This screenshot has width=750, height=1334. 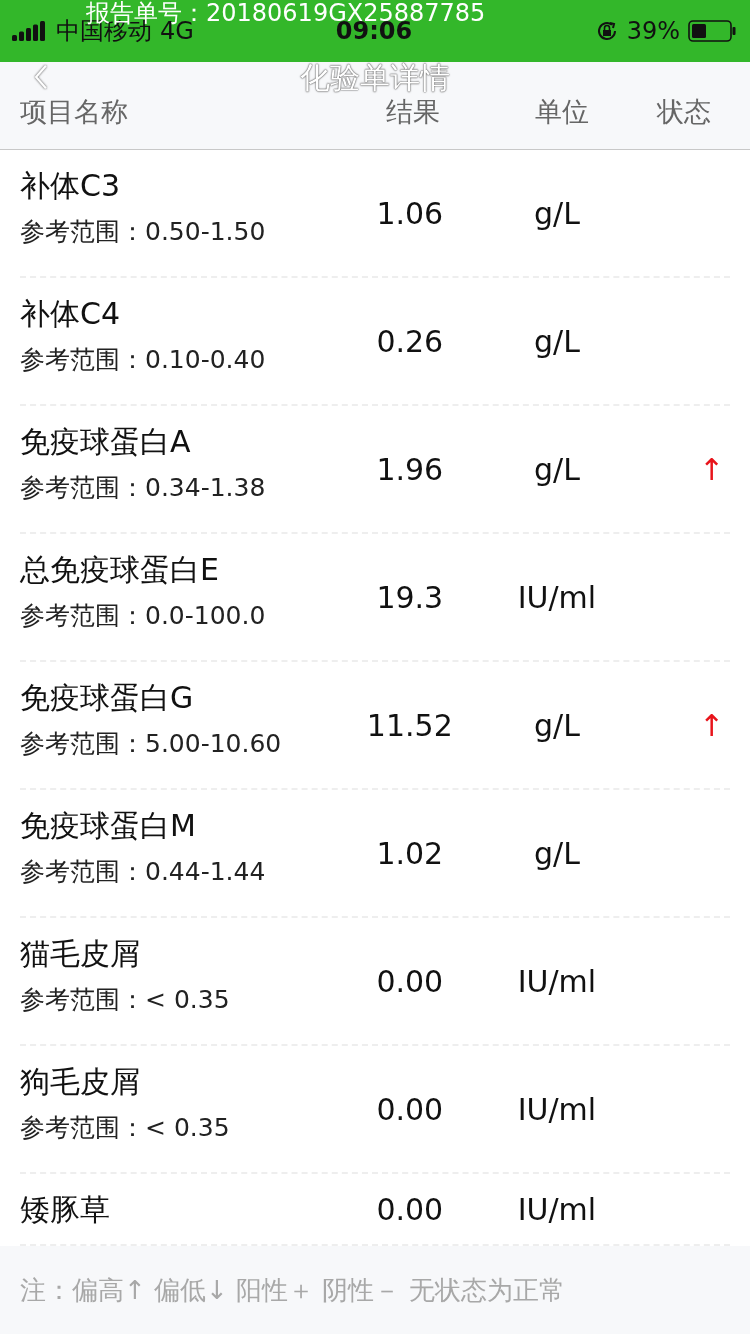 I want to click on result-value: 1.06, so click(x=410, y=213).